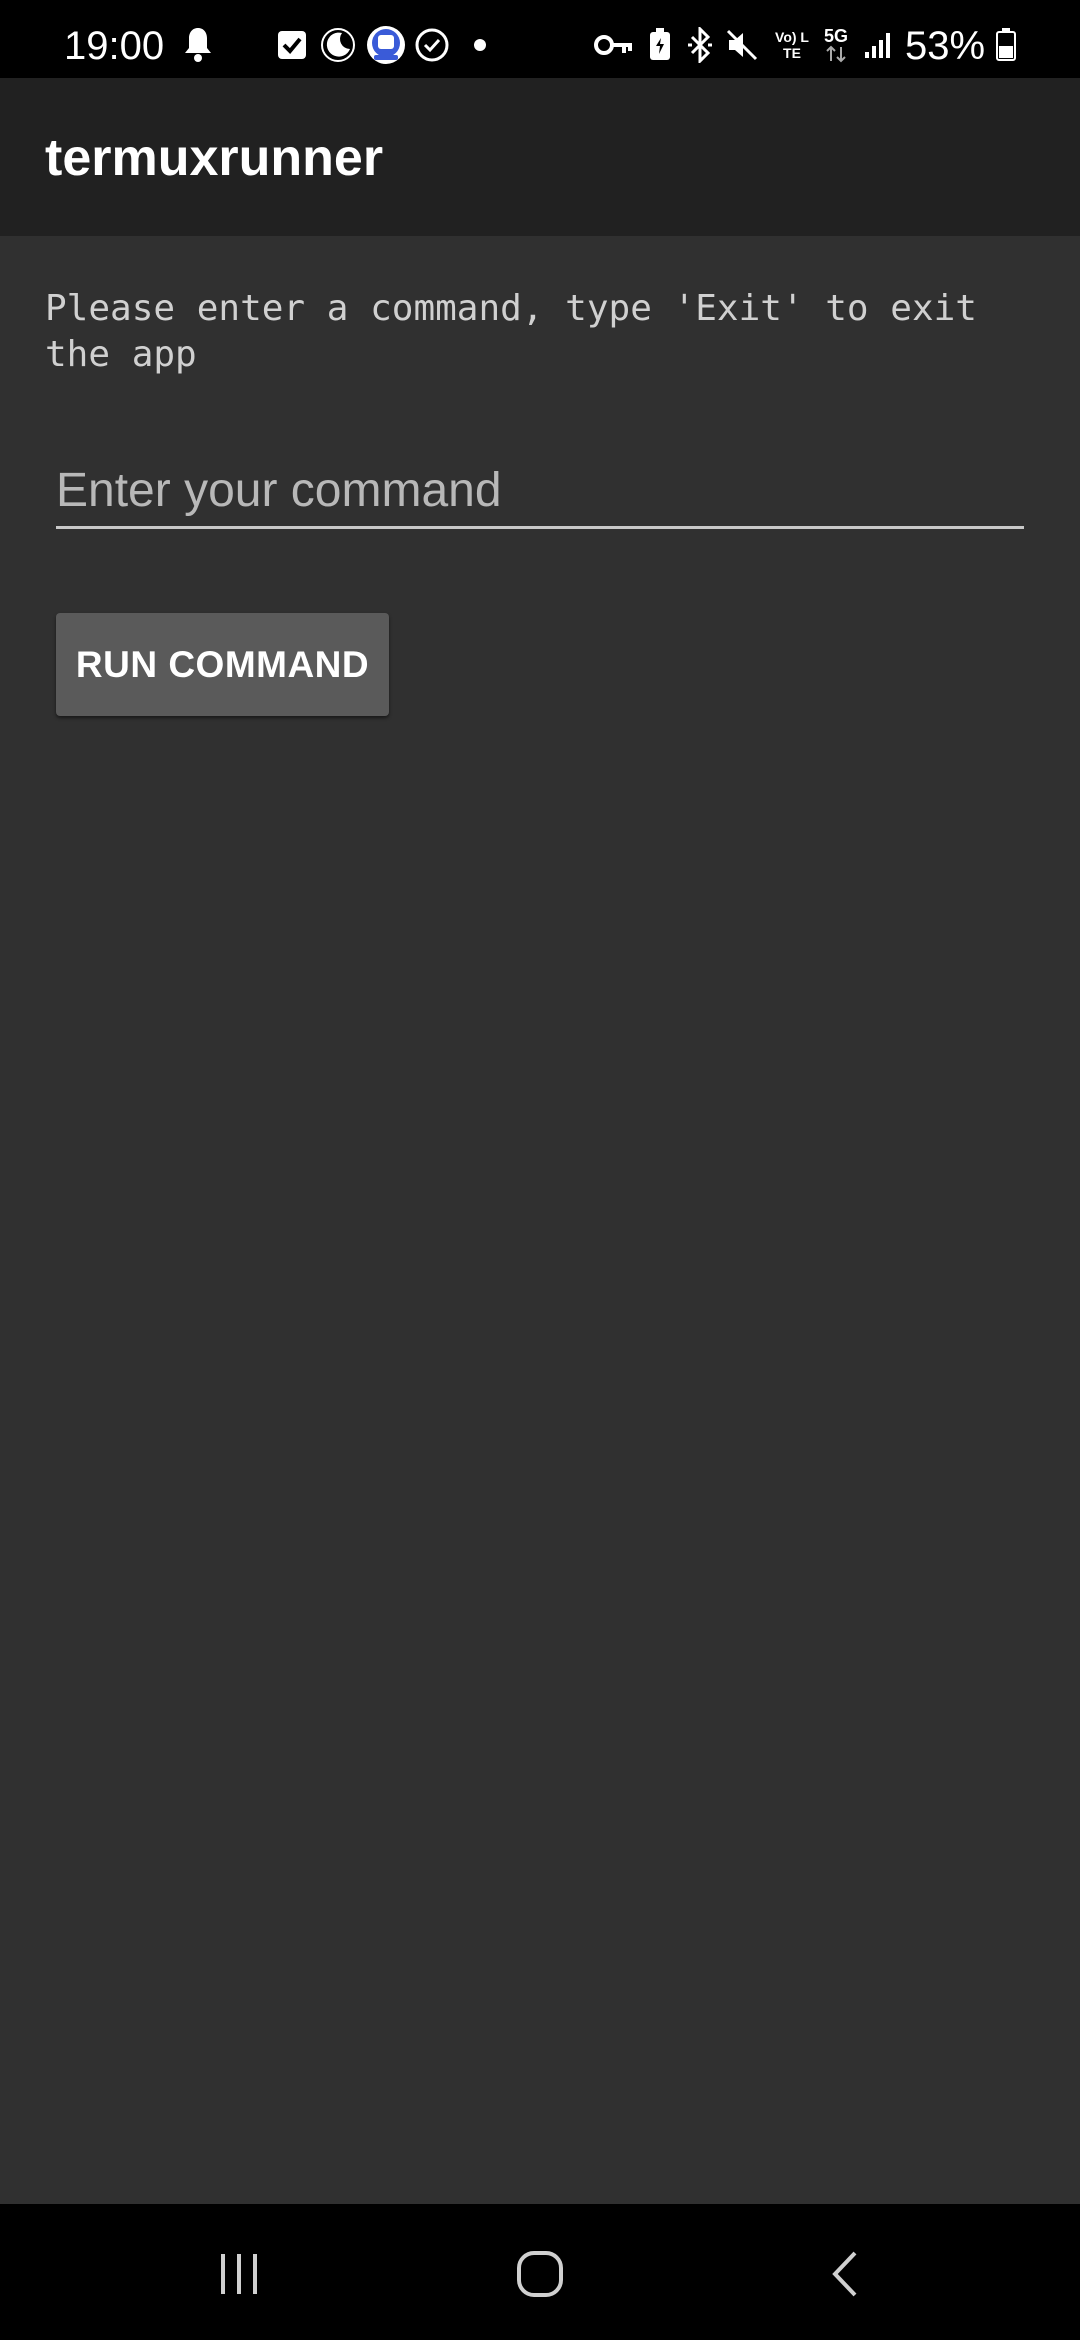 The width and height of the screenshot is (1080, 2340). What do you see at coordinates (945, 46) in the screenshot?
I see `battery-percent: 53%` at bounding box center [945, 46].